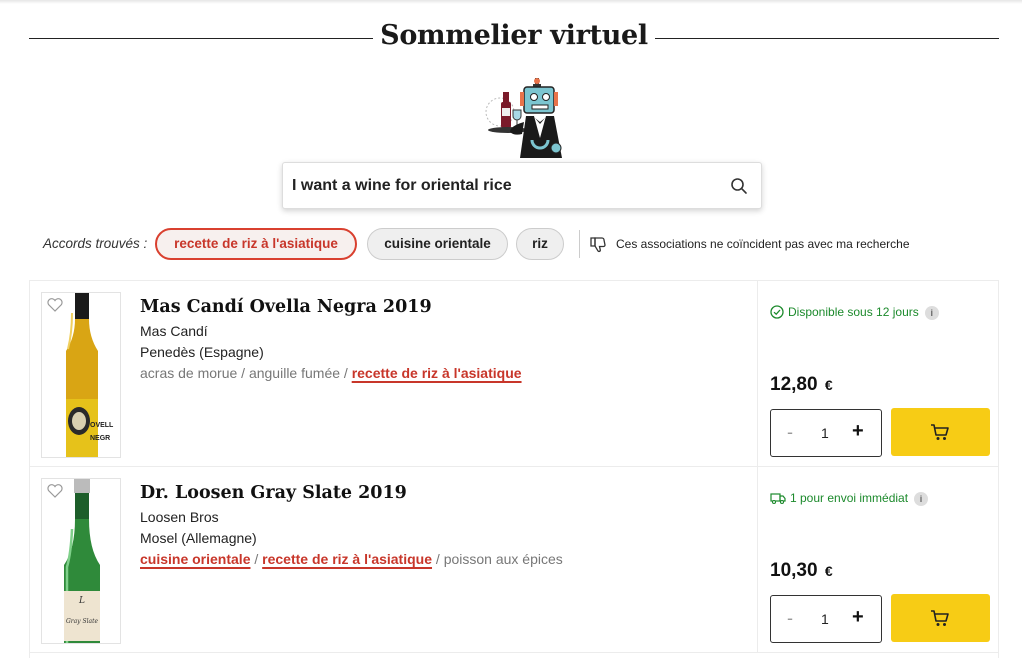 This screenshot has width=1022, height=658. Describe the element at coordinates (273, 493) in the screenshot. I see `product-name: Dr. Loosen Gray Slate 2019` at that location.